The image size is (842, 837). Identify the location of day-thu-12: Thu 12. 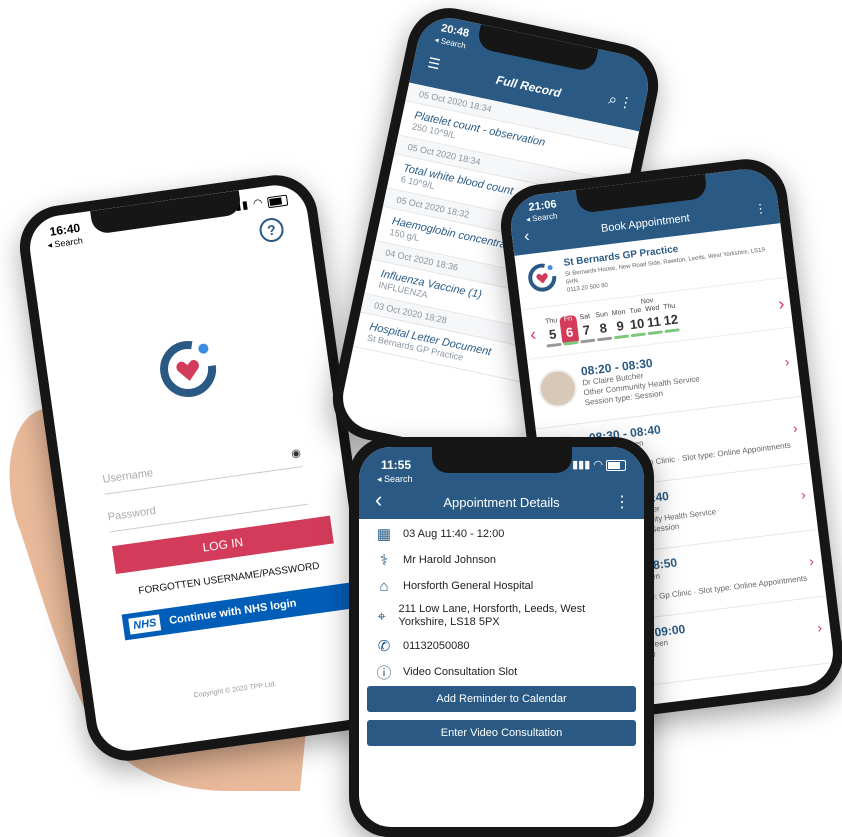
(670, 318).